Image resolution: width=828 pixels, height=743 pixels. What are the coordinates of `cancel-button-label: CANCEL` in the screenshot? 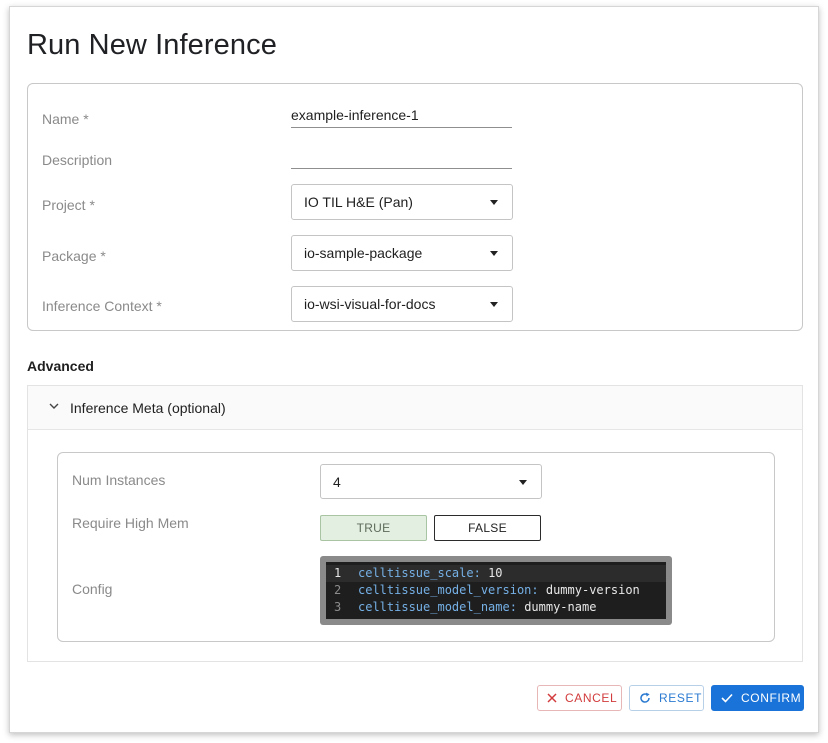 It's located at (591, 698).